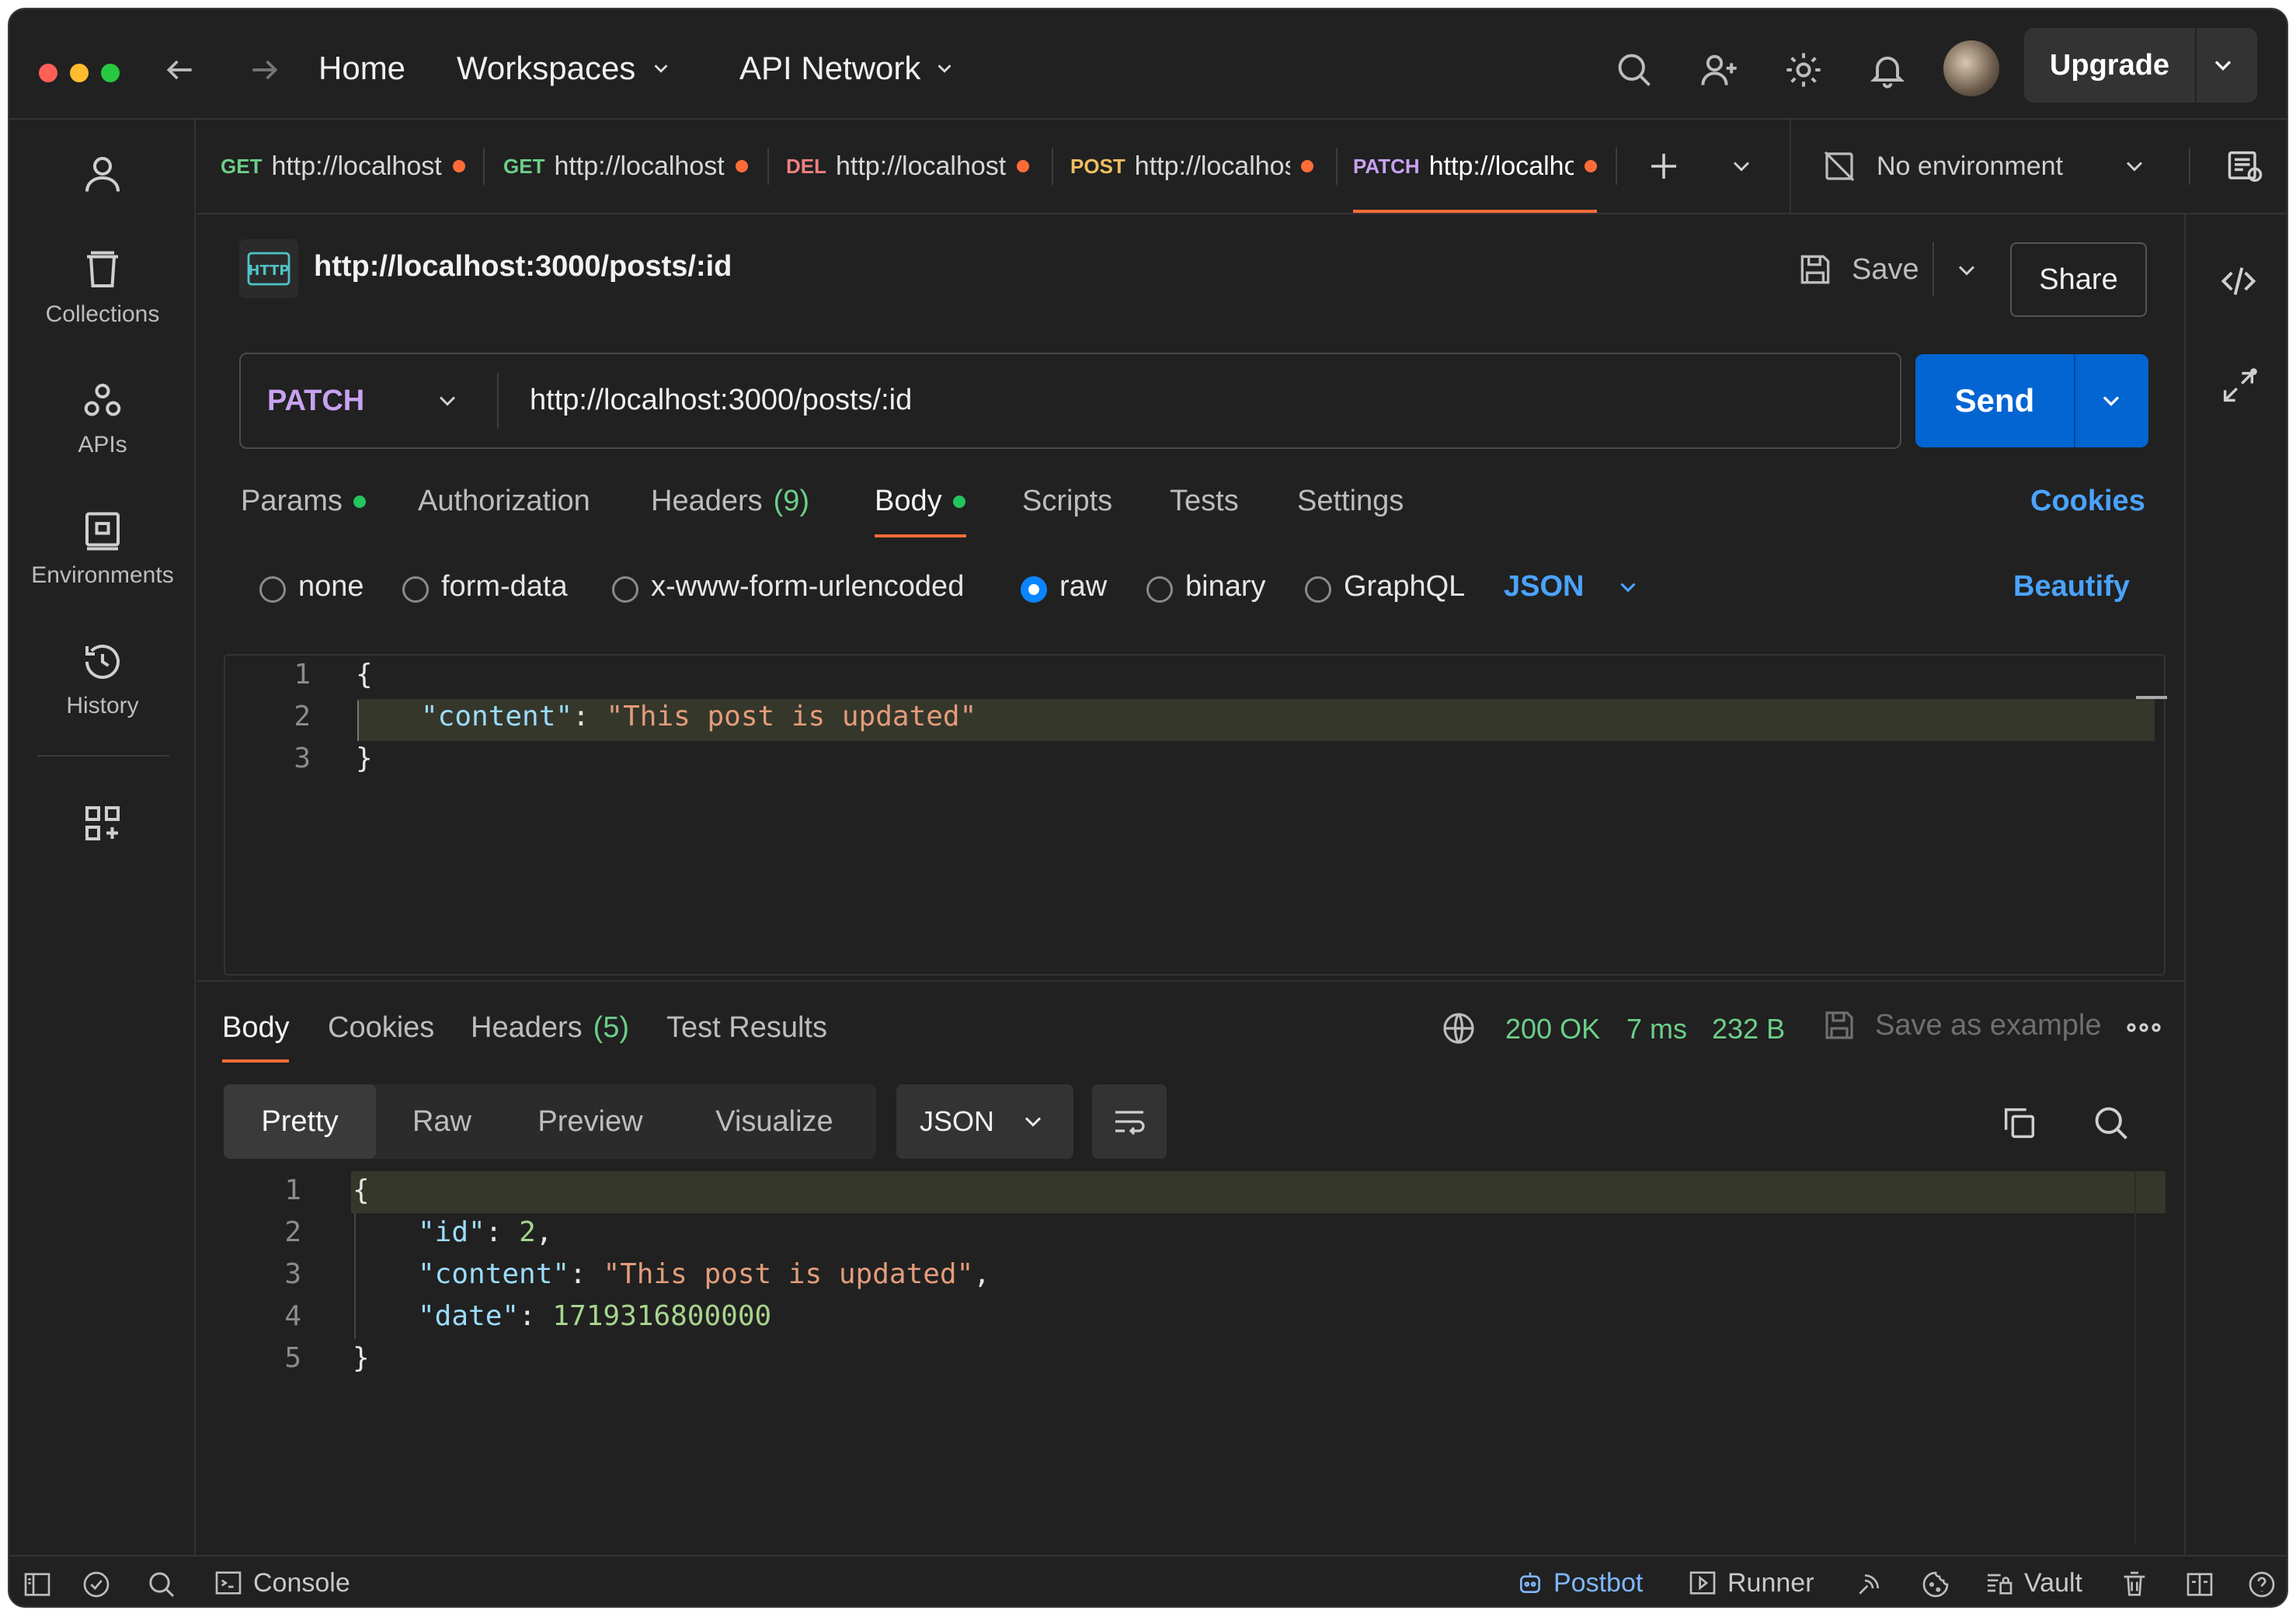  What do you see at coordinates (847, 68) in the screenshot?
I see `nav-api-network: API Network` at bounding box center [847, 68].